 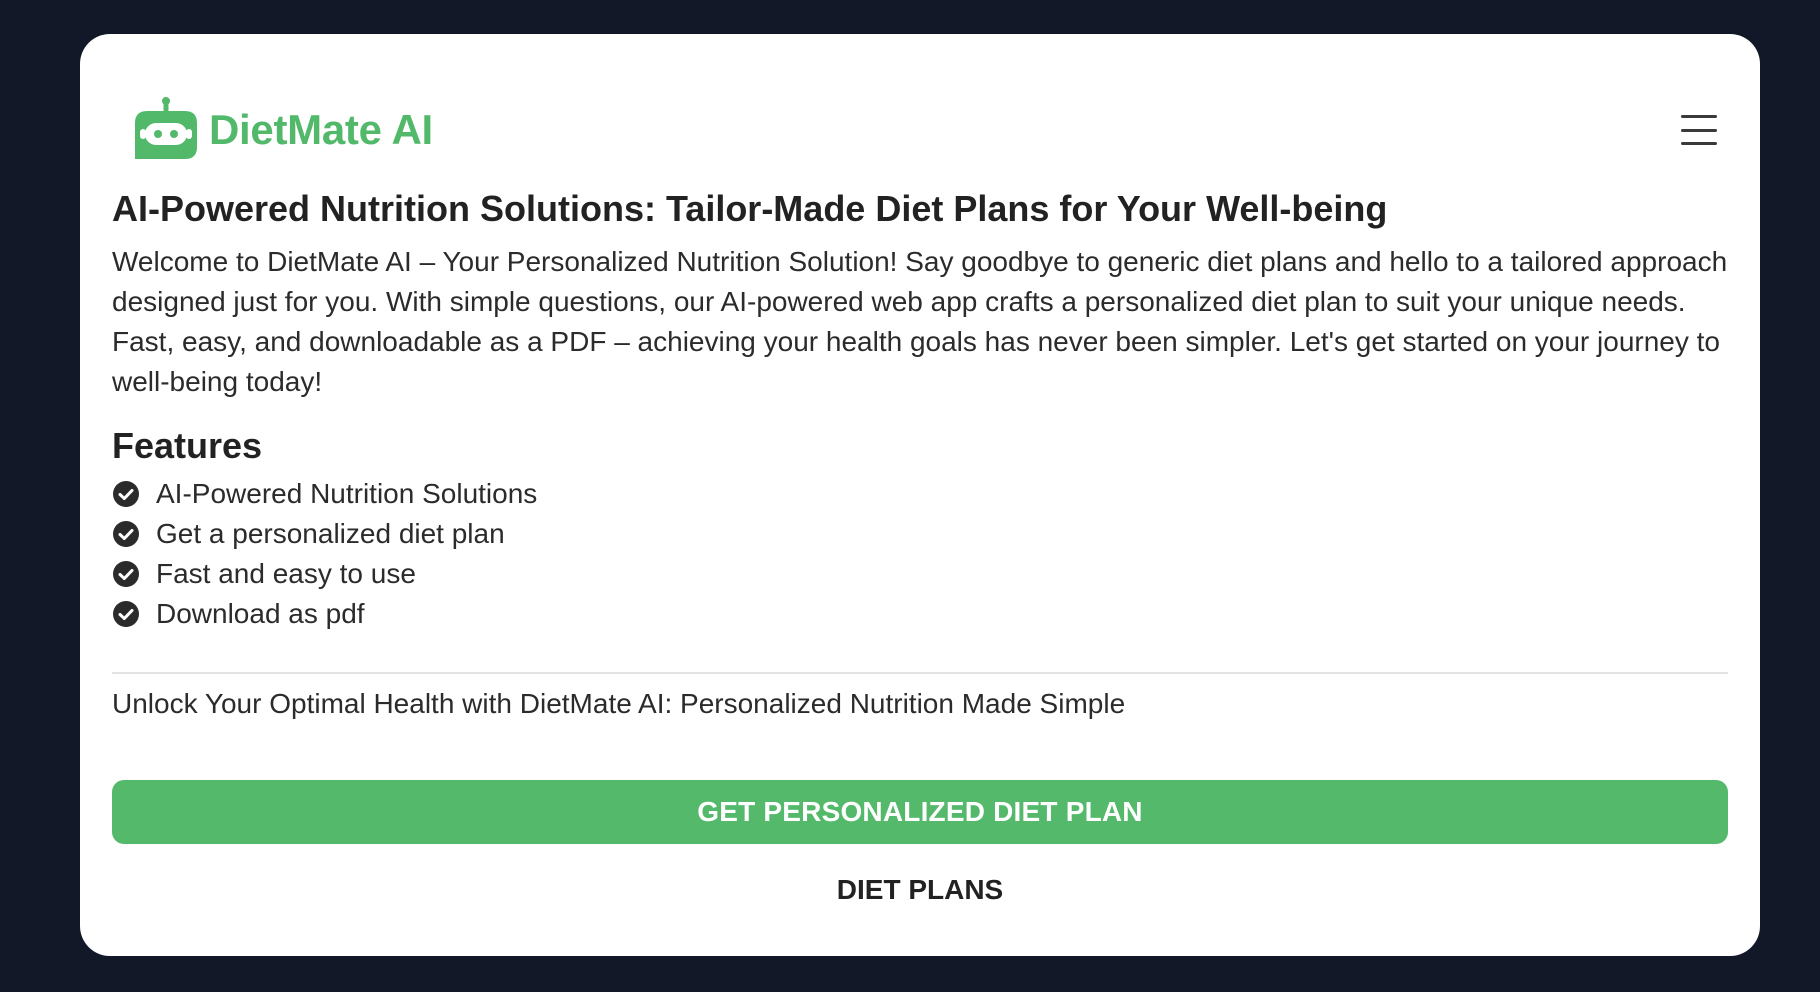 What do you see at coordinates (330, 533) in the screenshot?
I see `feature-label: Get a personalized diet plan` at bounding box center [330, 533].